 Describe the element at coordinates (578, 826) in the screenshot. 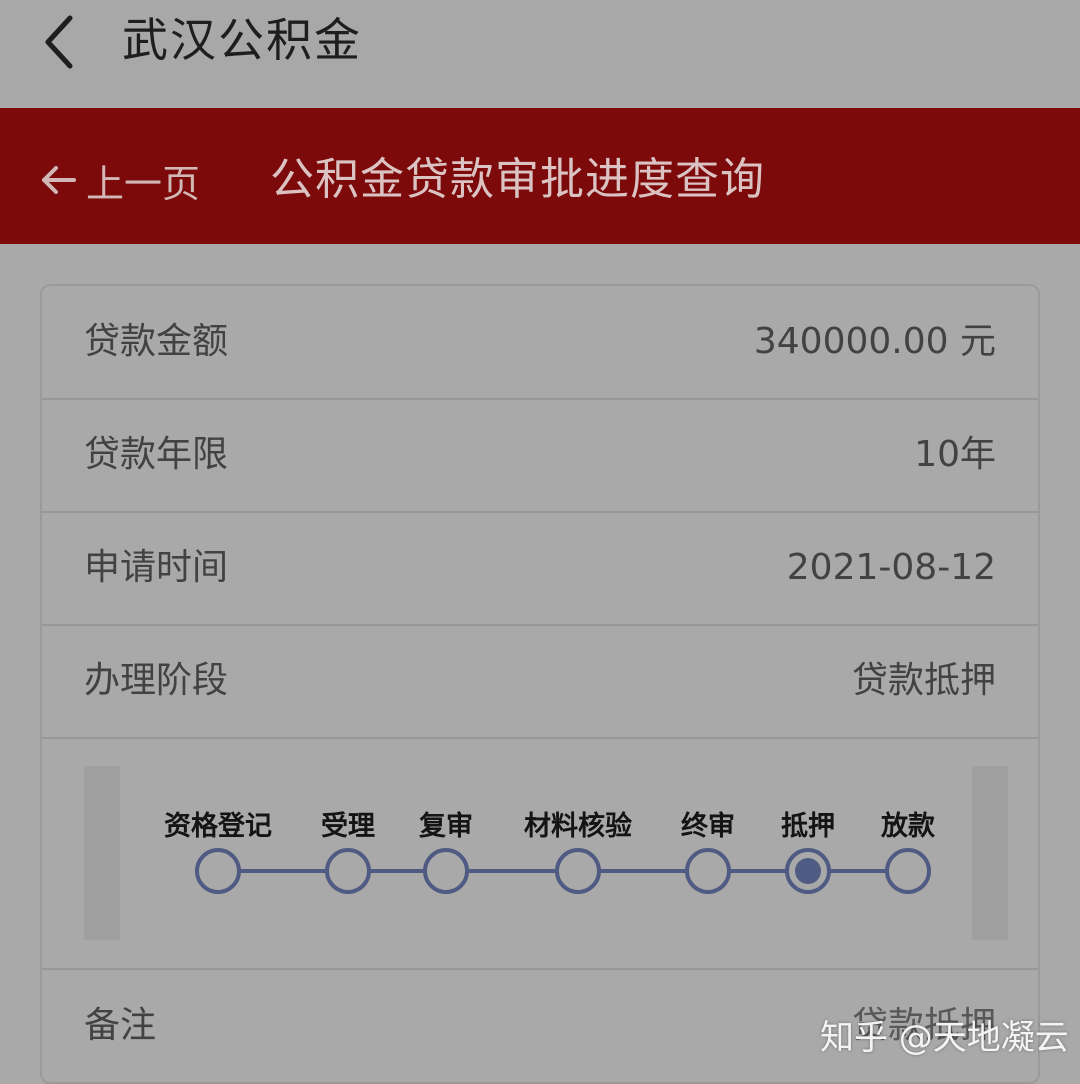

I see `step-label: 材料核验` at that location.